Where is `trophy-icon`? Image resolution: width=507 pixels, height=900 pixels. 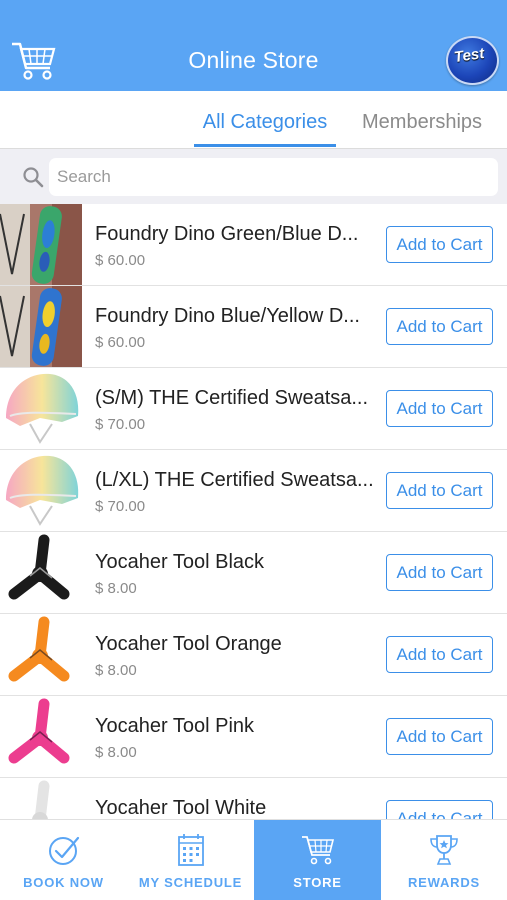
trophy-icon is located at coordinates (444, 850).